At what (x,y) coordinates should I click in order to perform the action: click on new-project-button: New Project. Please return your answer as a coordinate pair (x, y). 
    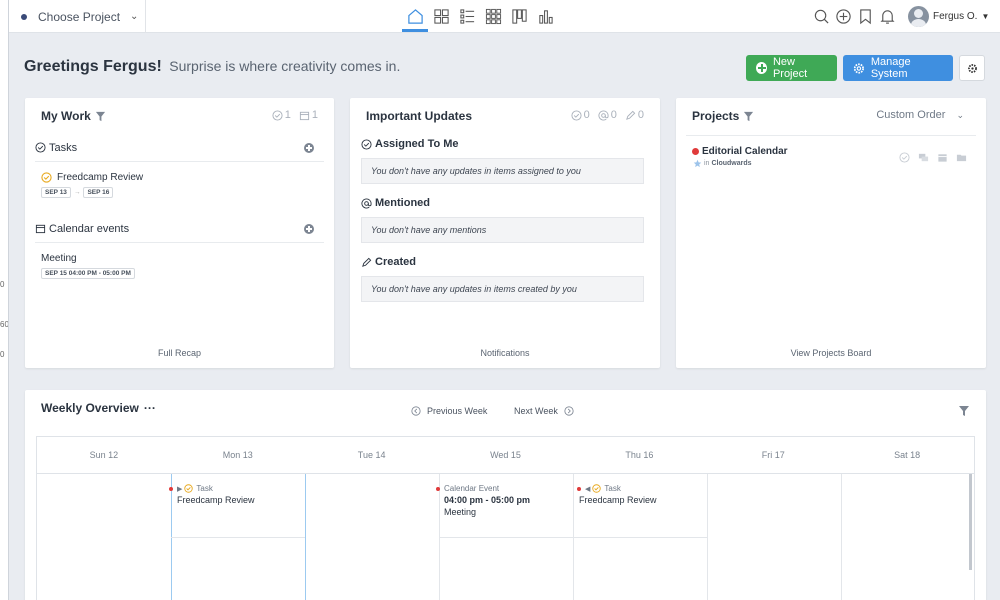
    Looking at the image, I should click on (791, 68).